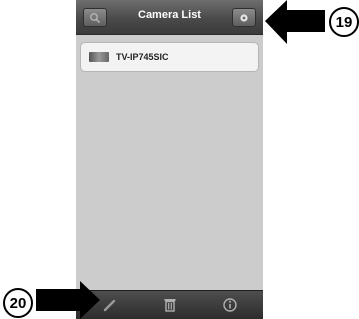  I want to click on search-button, so click(95, 17).